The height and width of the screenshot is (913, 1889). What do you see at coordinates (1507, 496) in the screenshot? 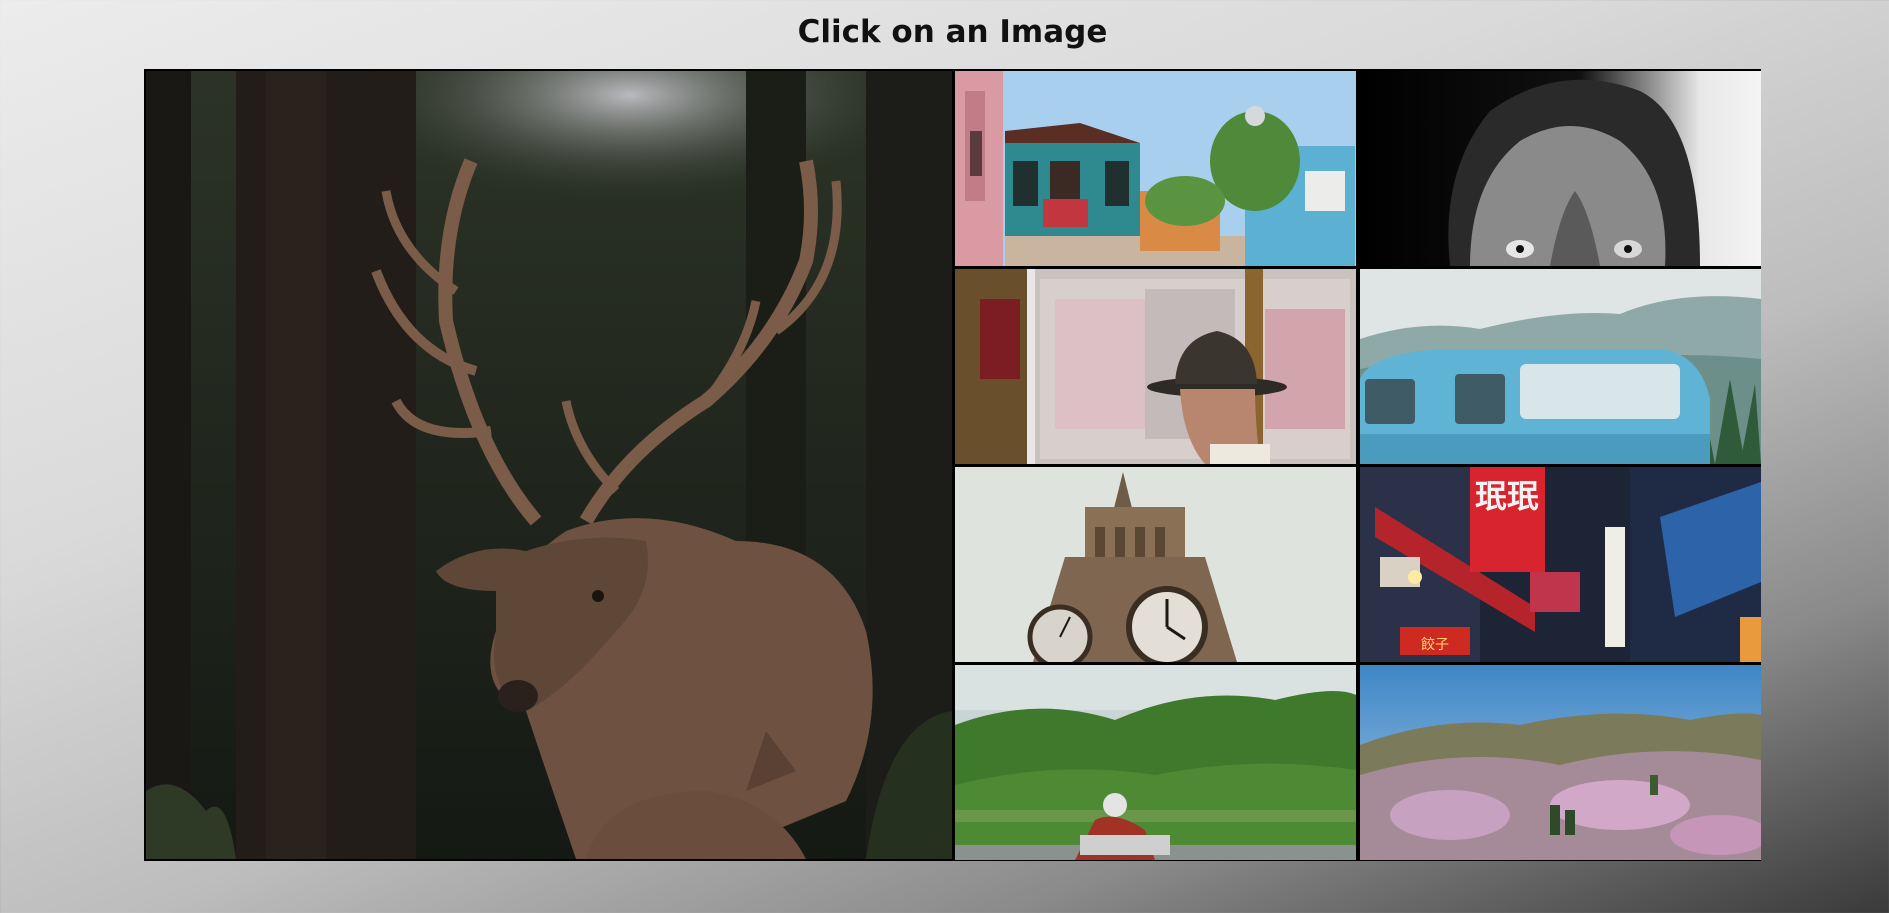
I see `neon-sign-top: 珉珉` at bounding box center [1507, 496].